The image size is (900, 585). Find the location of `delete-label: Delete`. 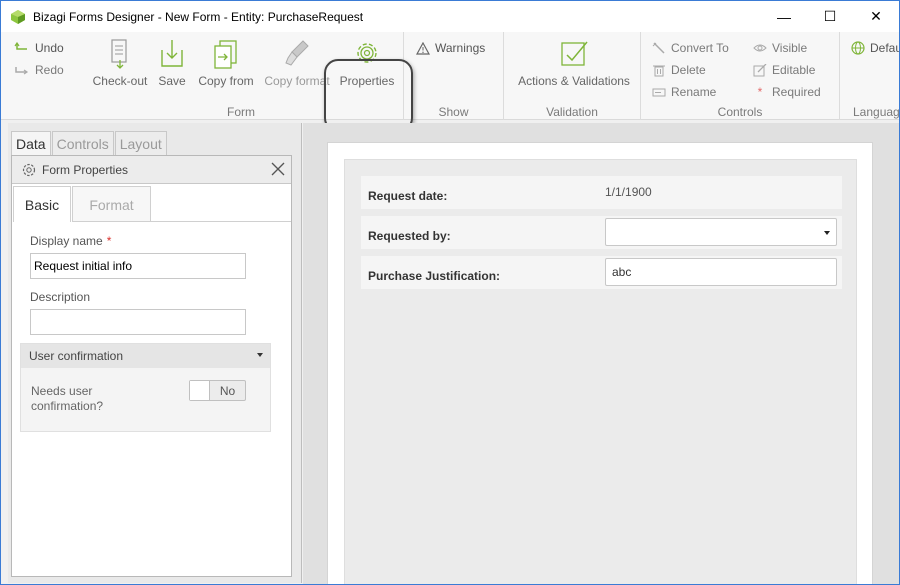

delete-label: Delete is located at coordinates (688, 70).